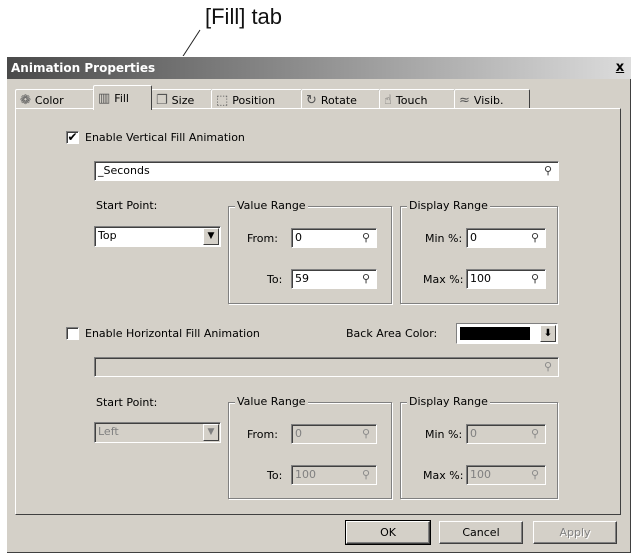 The height and width of the screenshot is (557, 631). I want to click on dropdown-arrow-icon: ⬇, so click(548, 333).